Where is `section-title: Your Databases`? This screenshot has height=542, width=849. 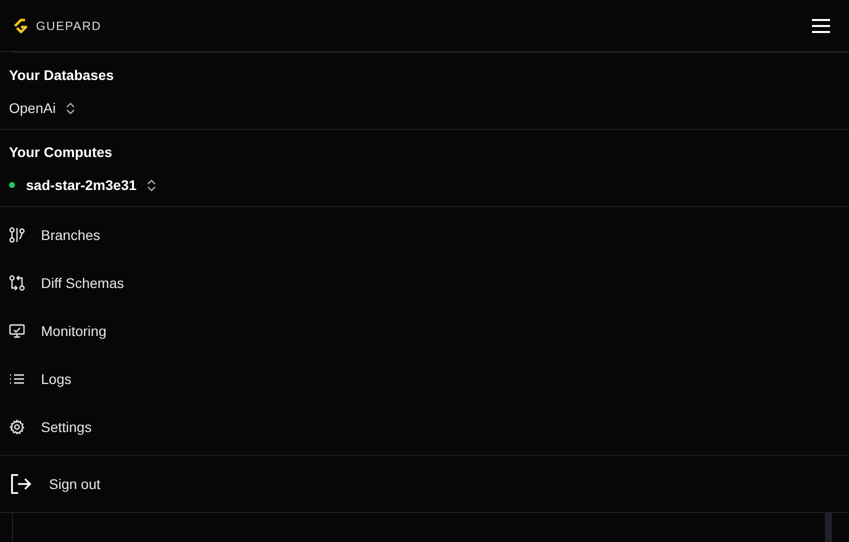
section-title: Your Databases is located at coordinates (62, 75).